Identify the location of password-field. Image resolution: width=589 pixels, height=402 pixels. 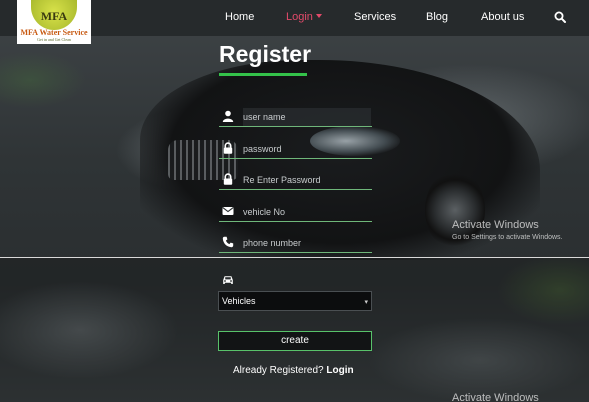
(295, 149).